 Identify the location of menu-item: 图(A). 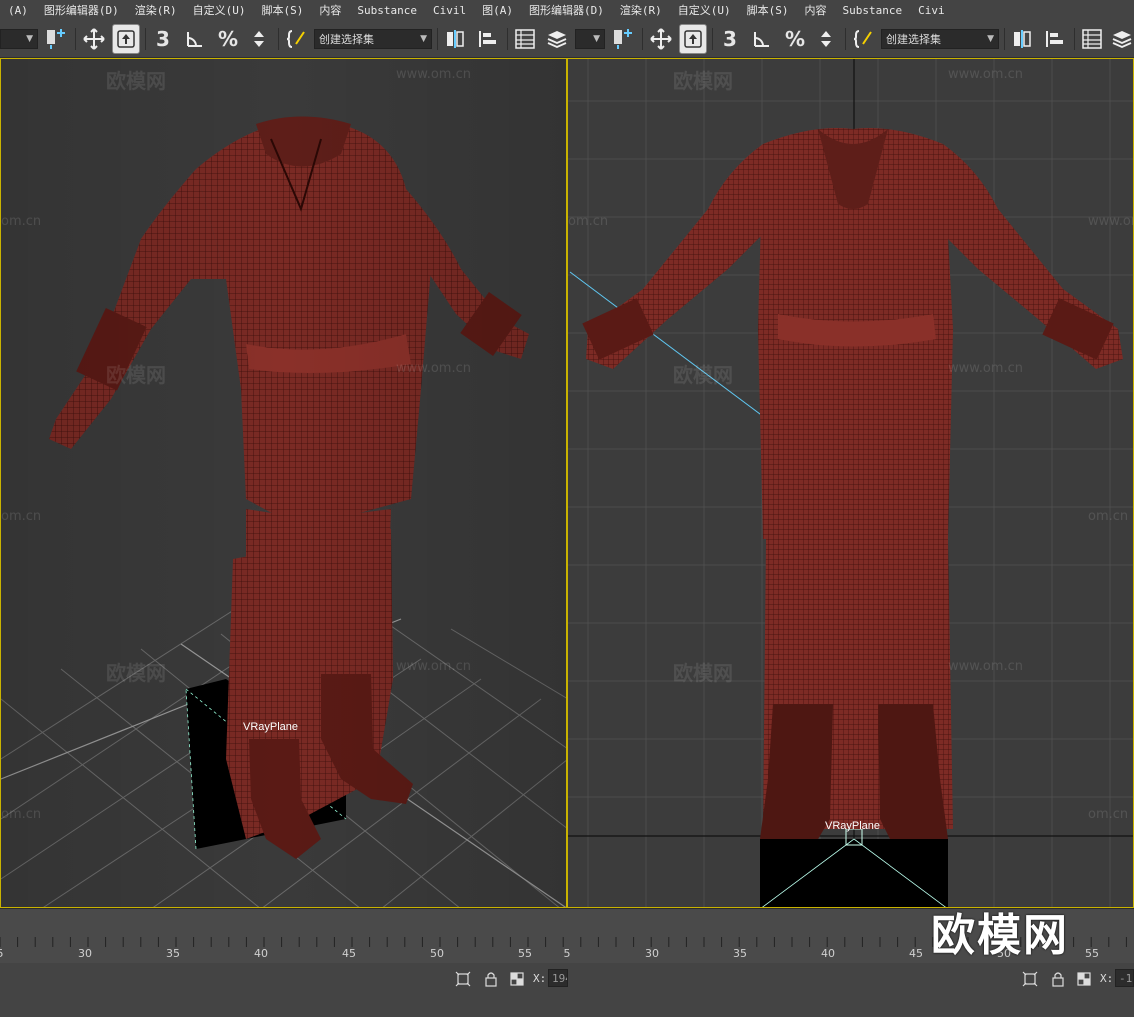
(497, 10).